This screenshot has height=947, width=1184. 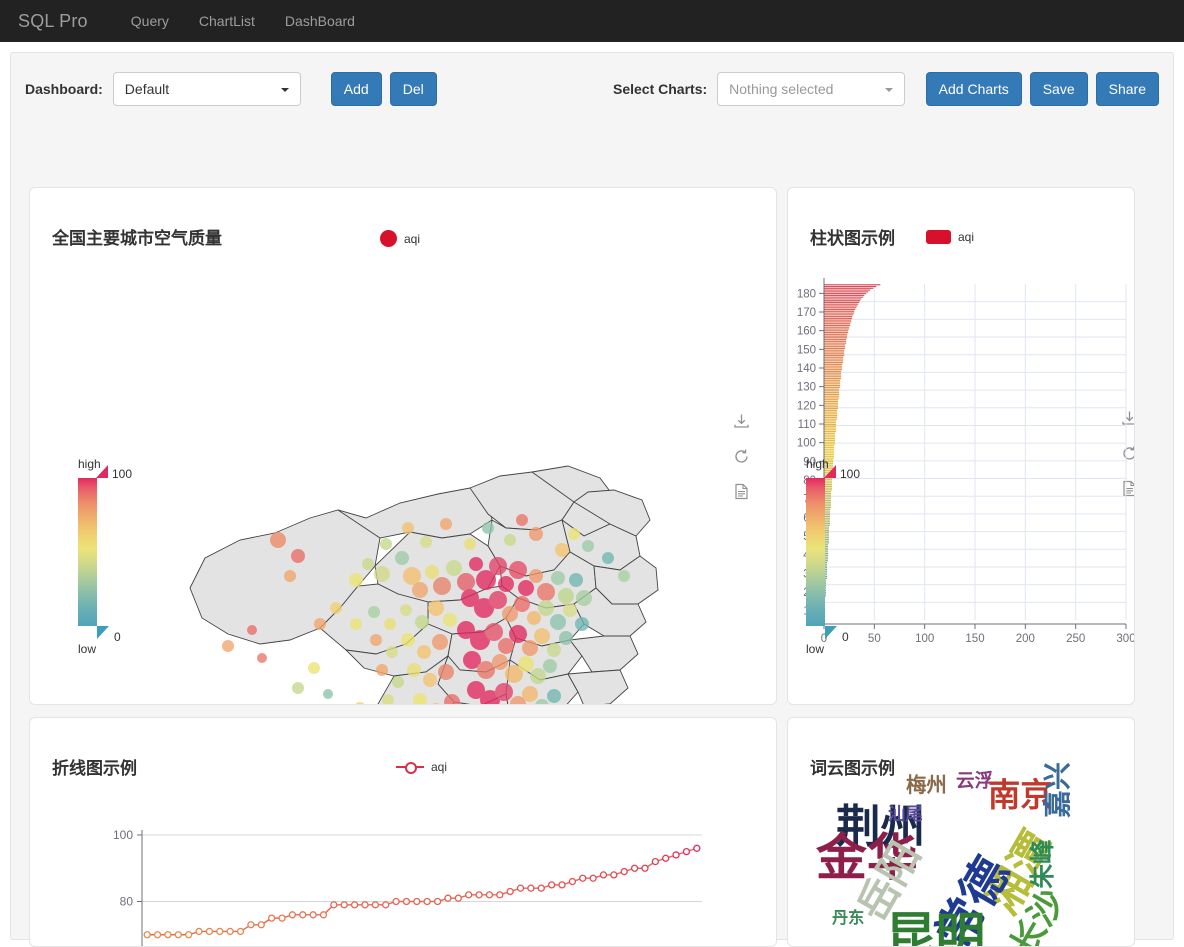 What do you see at coordinates (150, 21) in the screenshot?
I see `nav-link-query: Query` at bounding box center [150, 21].